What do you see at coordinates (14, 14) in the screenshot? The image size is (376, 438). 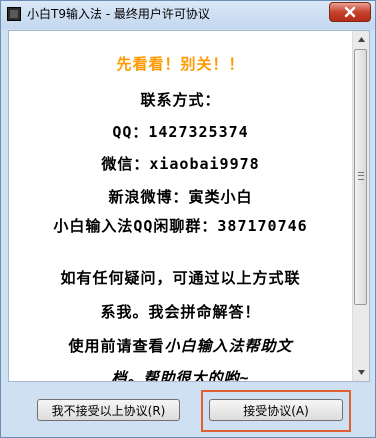 I see `app-icon` at bounding box center [14, 14].